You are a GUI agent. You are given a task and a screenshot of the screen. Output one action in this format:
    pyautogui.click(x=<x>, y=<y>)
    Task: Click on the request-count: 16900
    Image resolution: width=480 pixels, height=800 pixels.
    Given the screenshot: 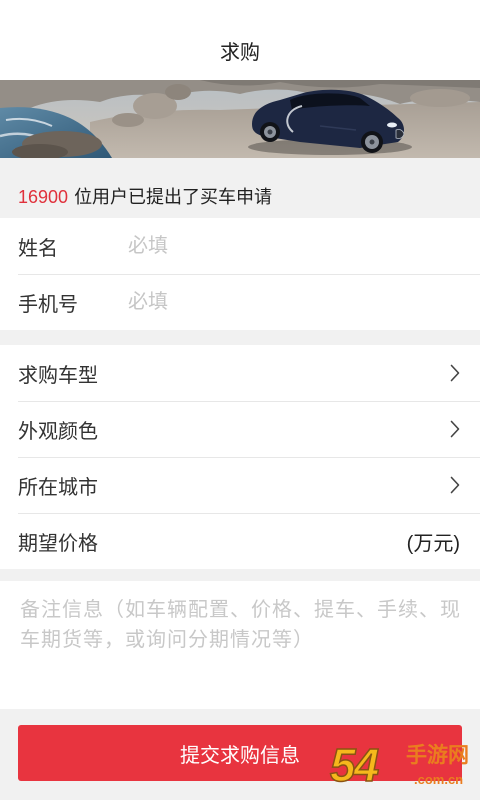 What is the action you would take?
    pyautogui.click(x=43, y=197)
    